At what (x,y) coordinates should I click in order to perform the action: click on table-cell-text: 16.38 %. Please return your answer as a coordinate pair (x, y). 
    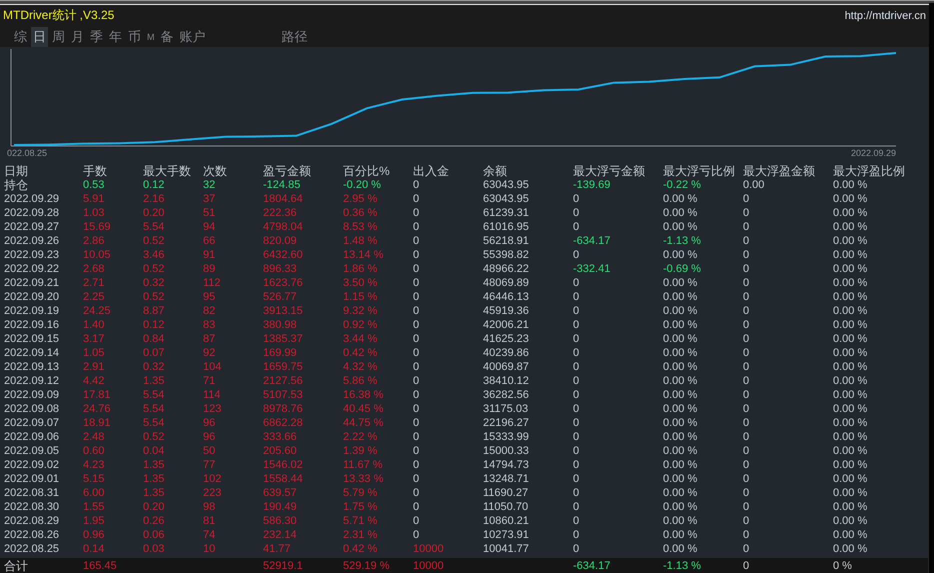
    Looking at the image, I should click on (363, 395).